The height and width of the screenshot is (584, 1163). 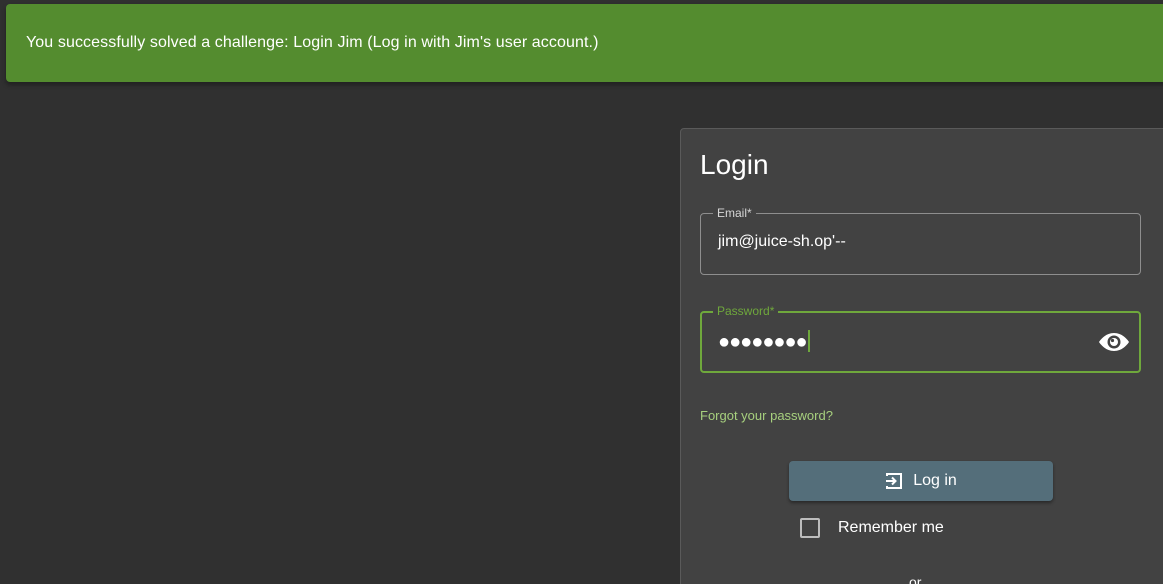 I want to click on remember-me-checkbox: Remember me, so click(x=872, y=528).